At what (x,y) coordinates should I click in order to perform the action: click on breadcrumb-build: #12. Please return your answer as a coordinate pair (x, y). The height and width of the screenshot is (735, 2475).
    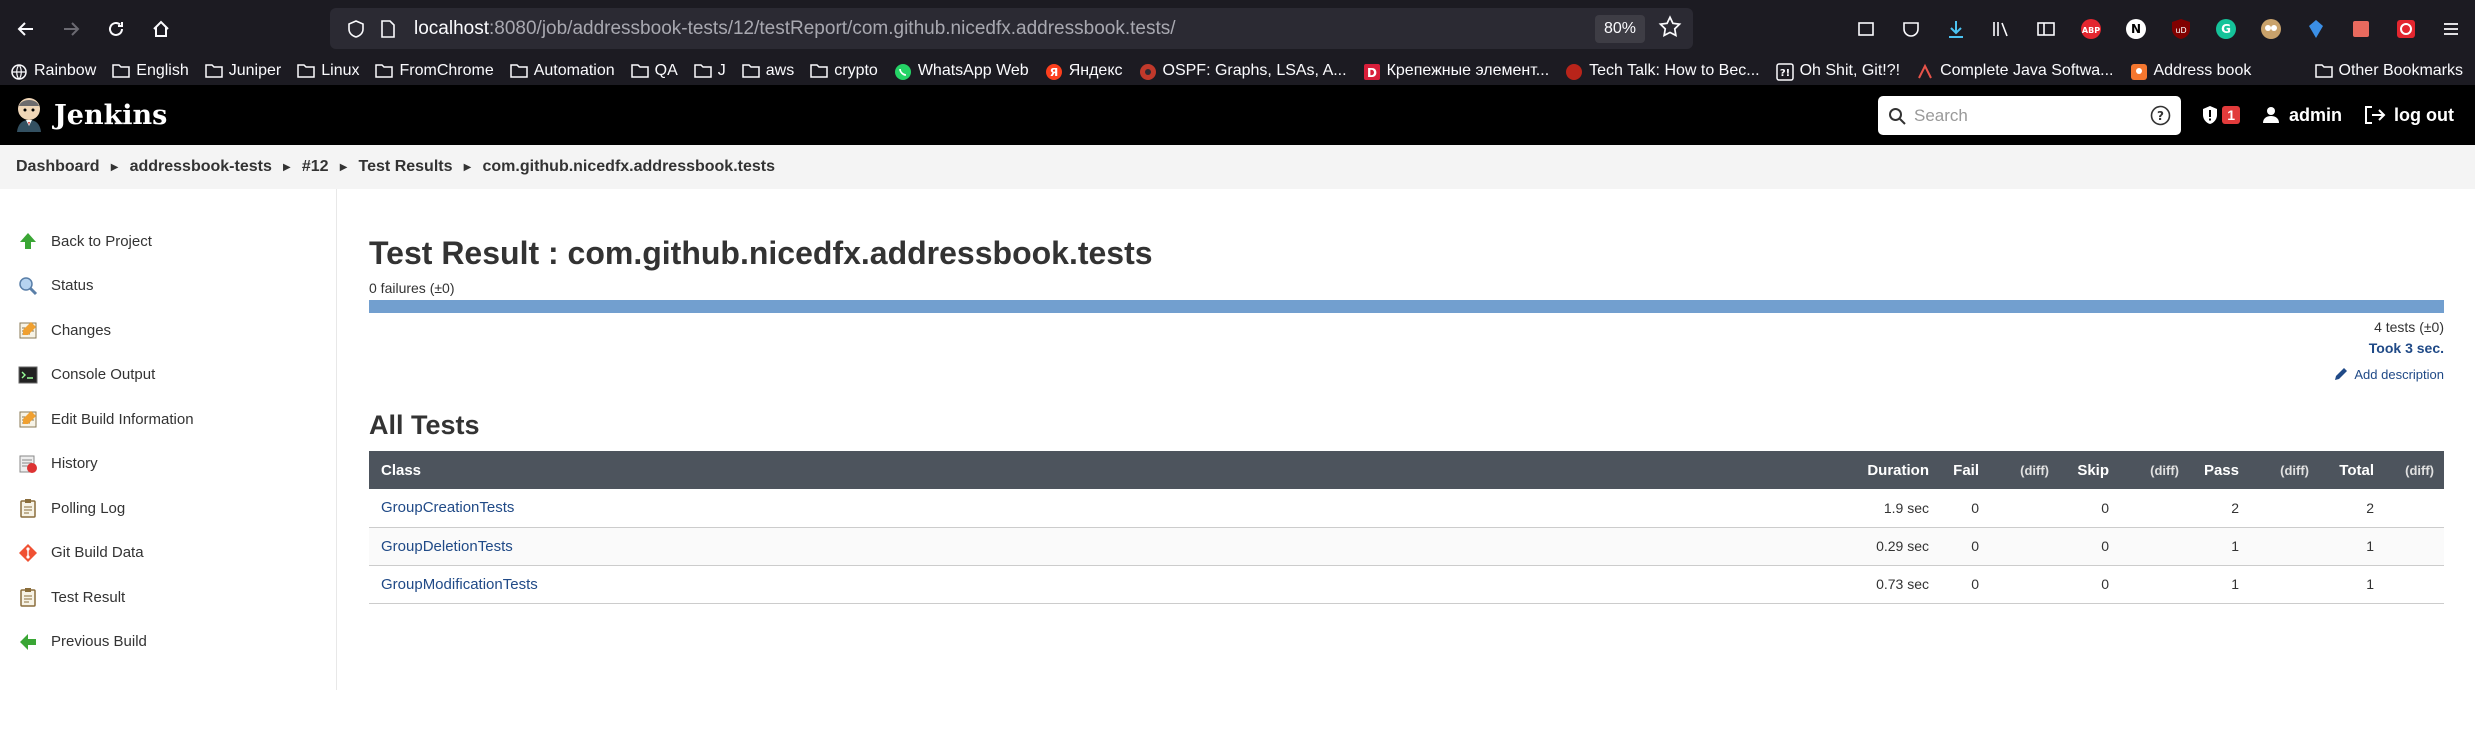
    Looking at the image, I should click on (315, 167).